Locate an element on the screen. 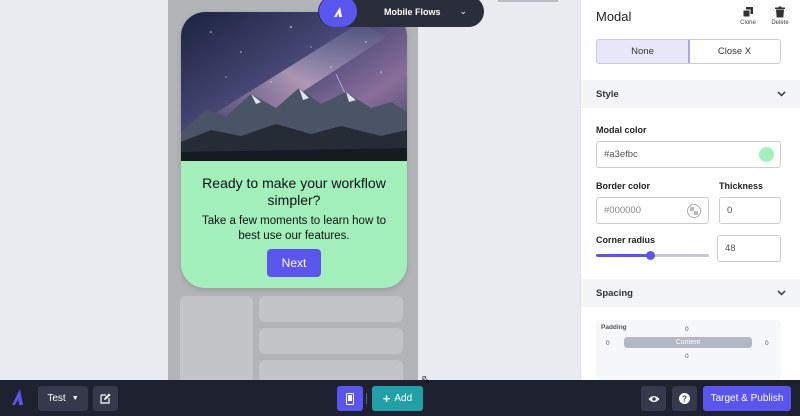 This screenshot has width=800, height=416. padding-left-value: 0 is located at coordinates (608, 343).